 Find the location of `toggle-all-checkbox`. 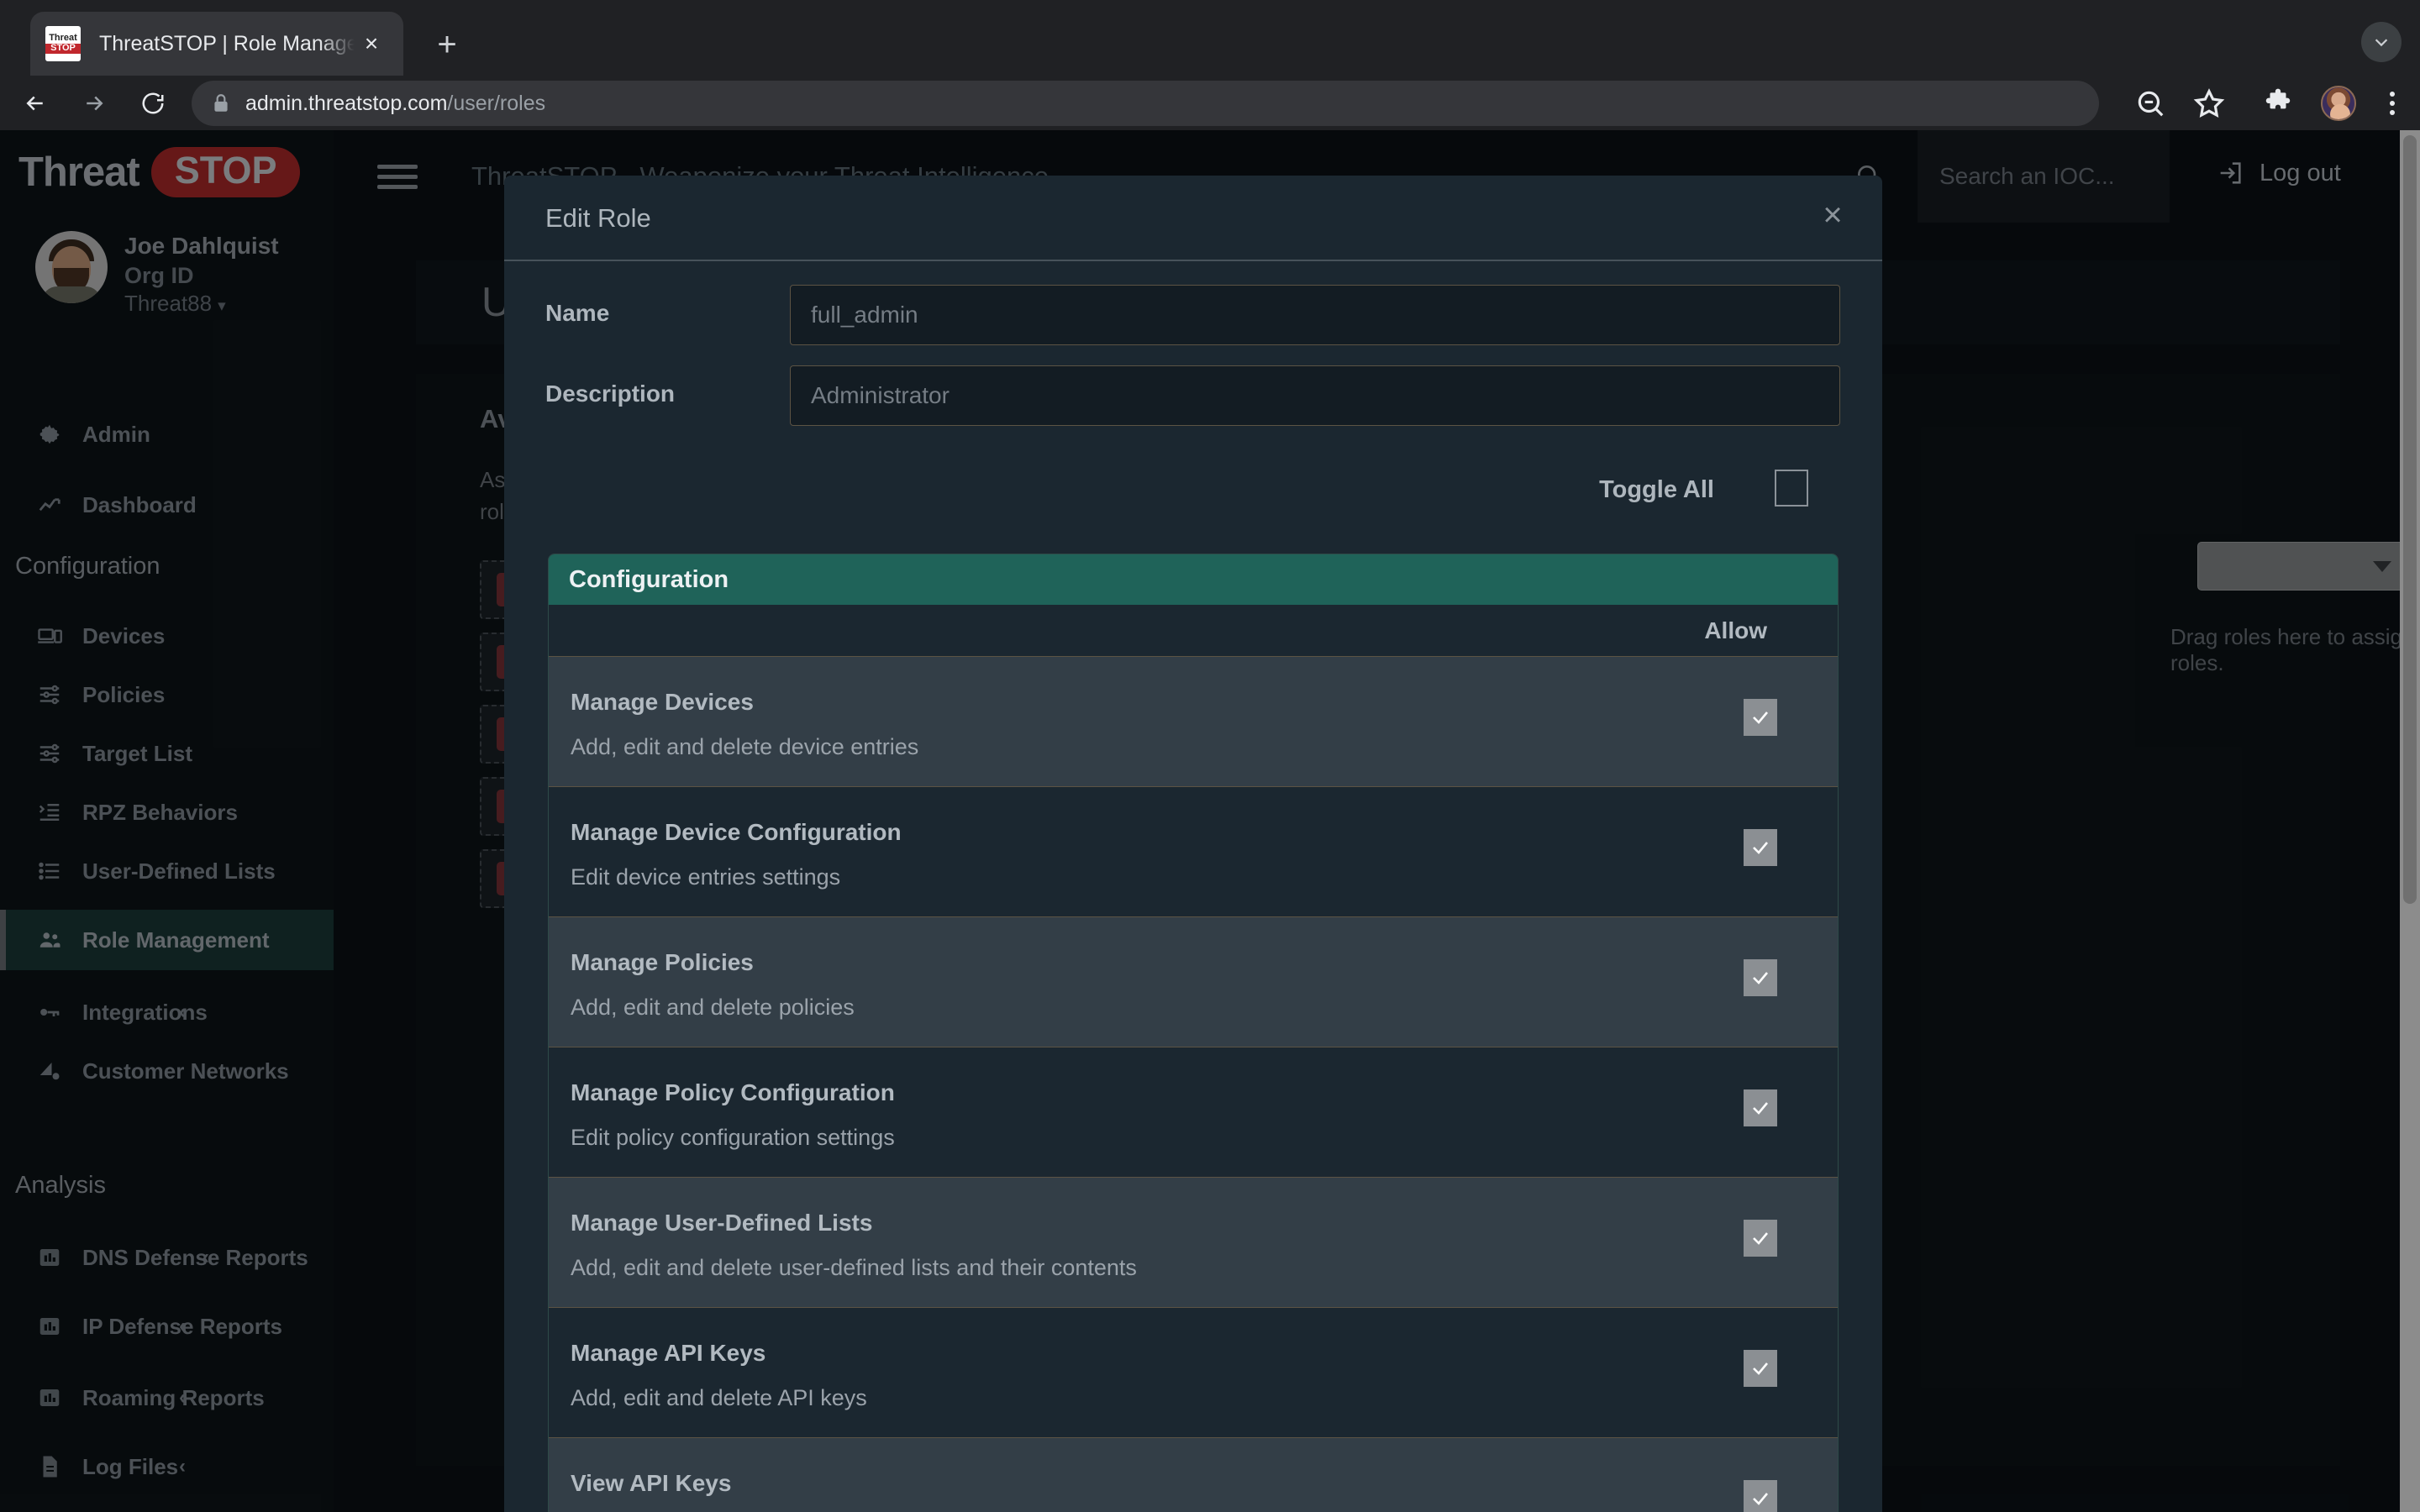

toggle-all-checkbox is located at coordinates (1792, 488).